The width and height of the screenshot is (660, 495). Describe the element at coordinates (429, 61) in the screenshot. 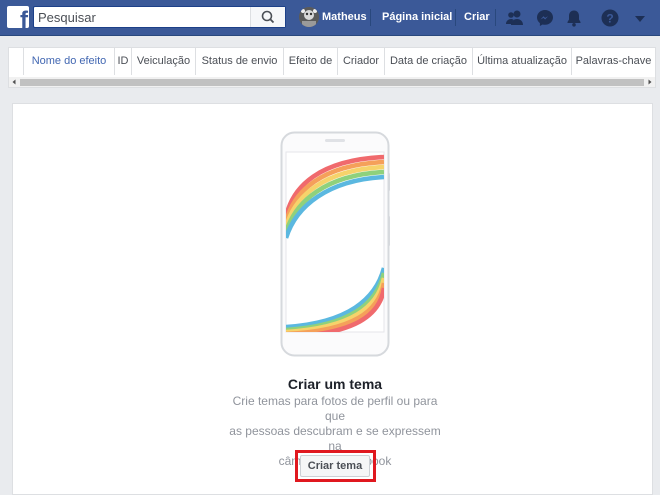

I see `column-header: Data de criação` at that location.